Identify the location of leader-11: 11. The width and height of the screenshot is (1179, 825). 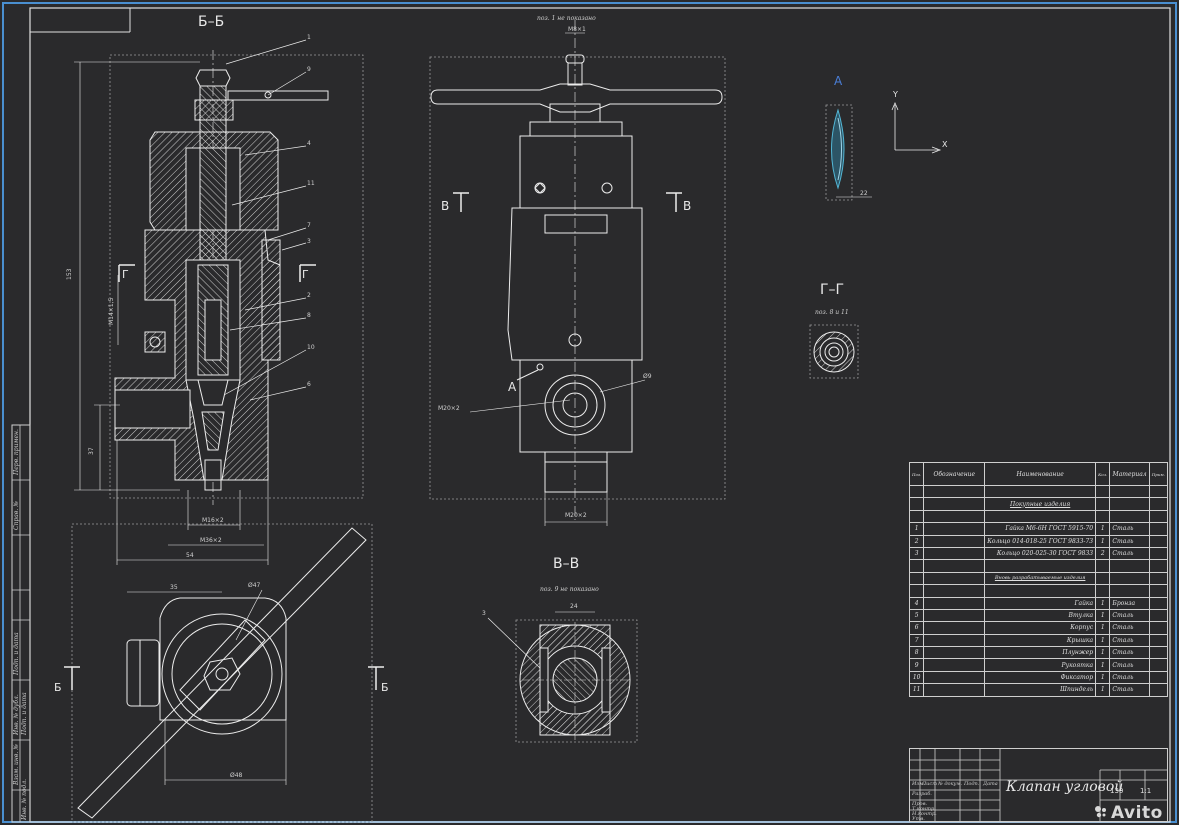
(311, 183).